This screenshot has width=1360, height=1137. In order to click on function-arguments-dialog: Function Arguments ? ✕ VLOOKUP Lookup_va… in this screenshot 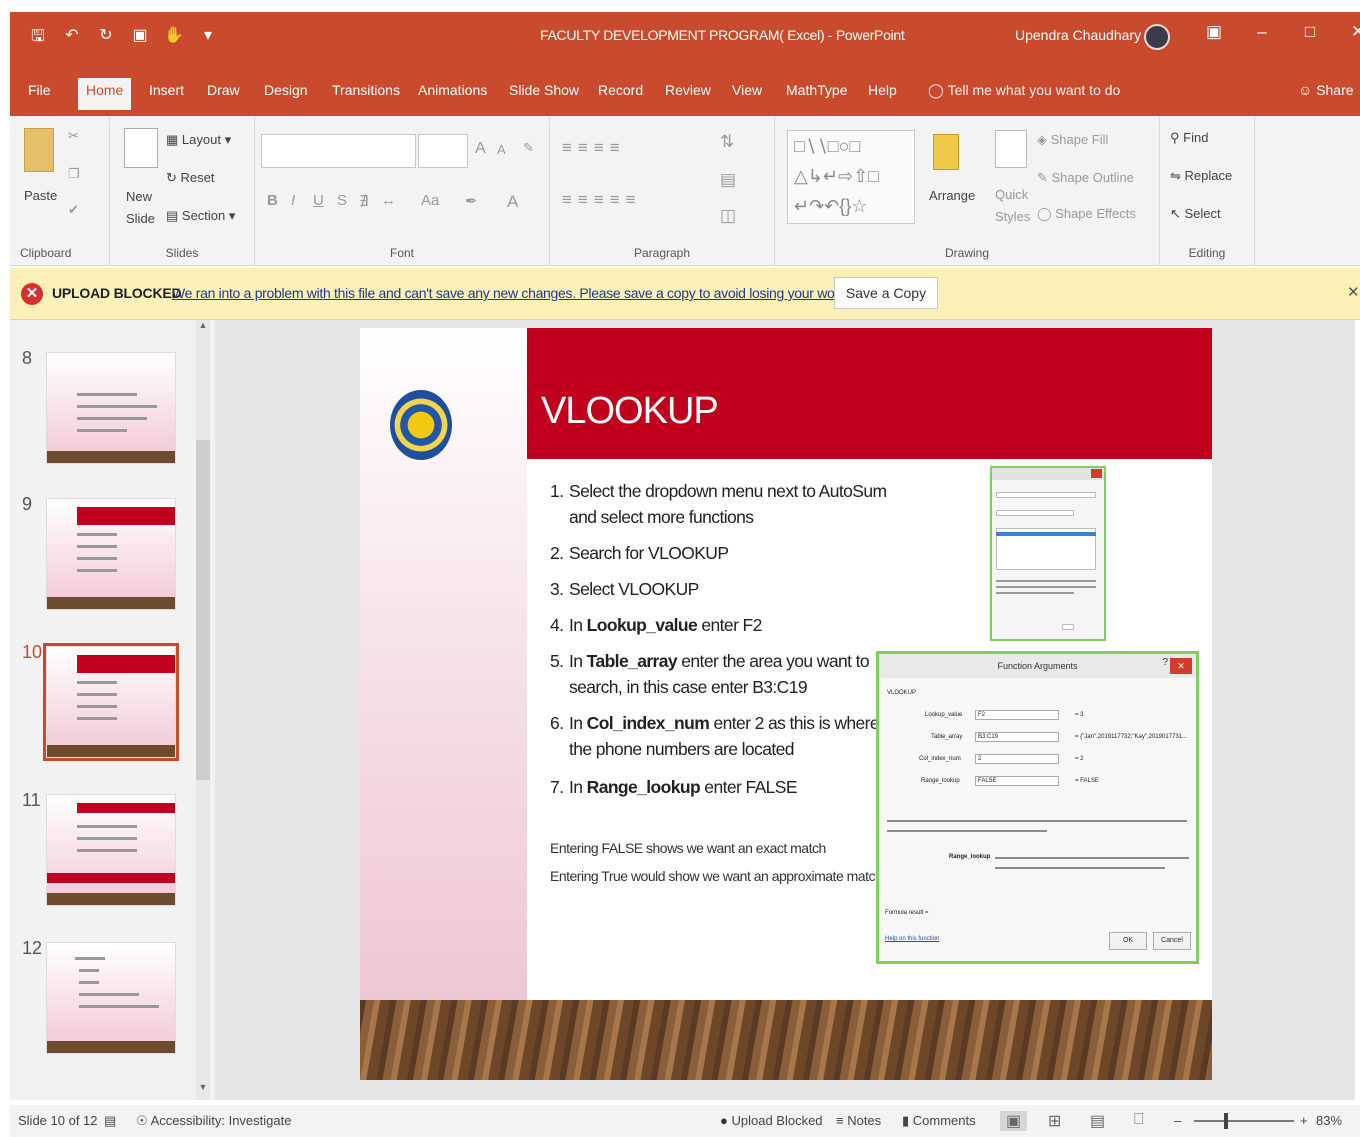, I will do `click(1037, 807)`.